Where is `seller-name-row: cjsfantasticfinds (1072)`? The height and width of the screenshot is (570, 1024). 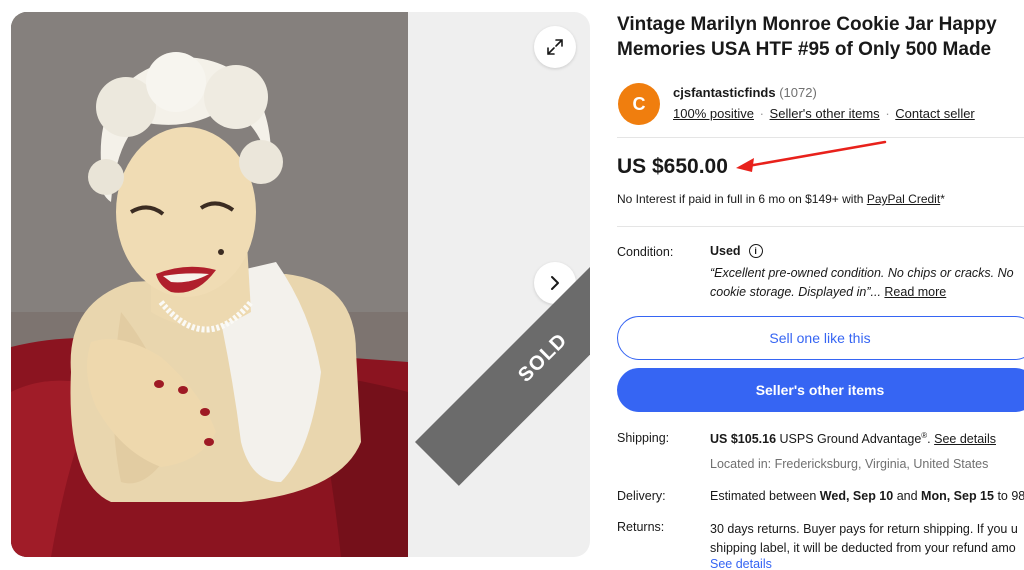 seller-name-row: cjsfantasticfinds (1072) is located at coordinates (745, 92).